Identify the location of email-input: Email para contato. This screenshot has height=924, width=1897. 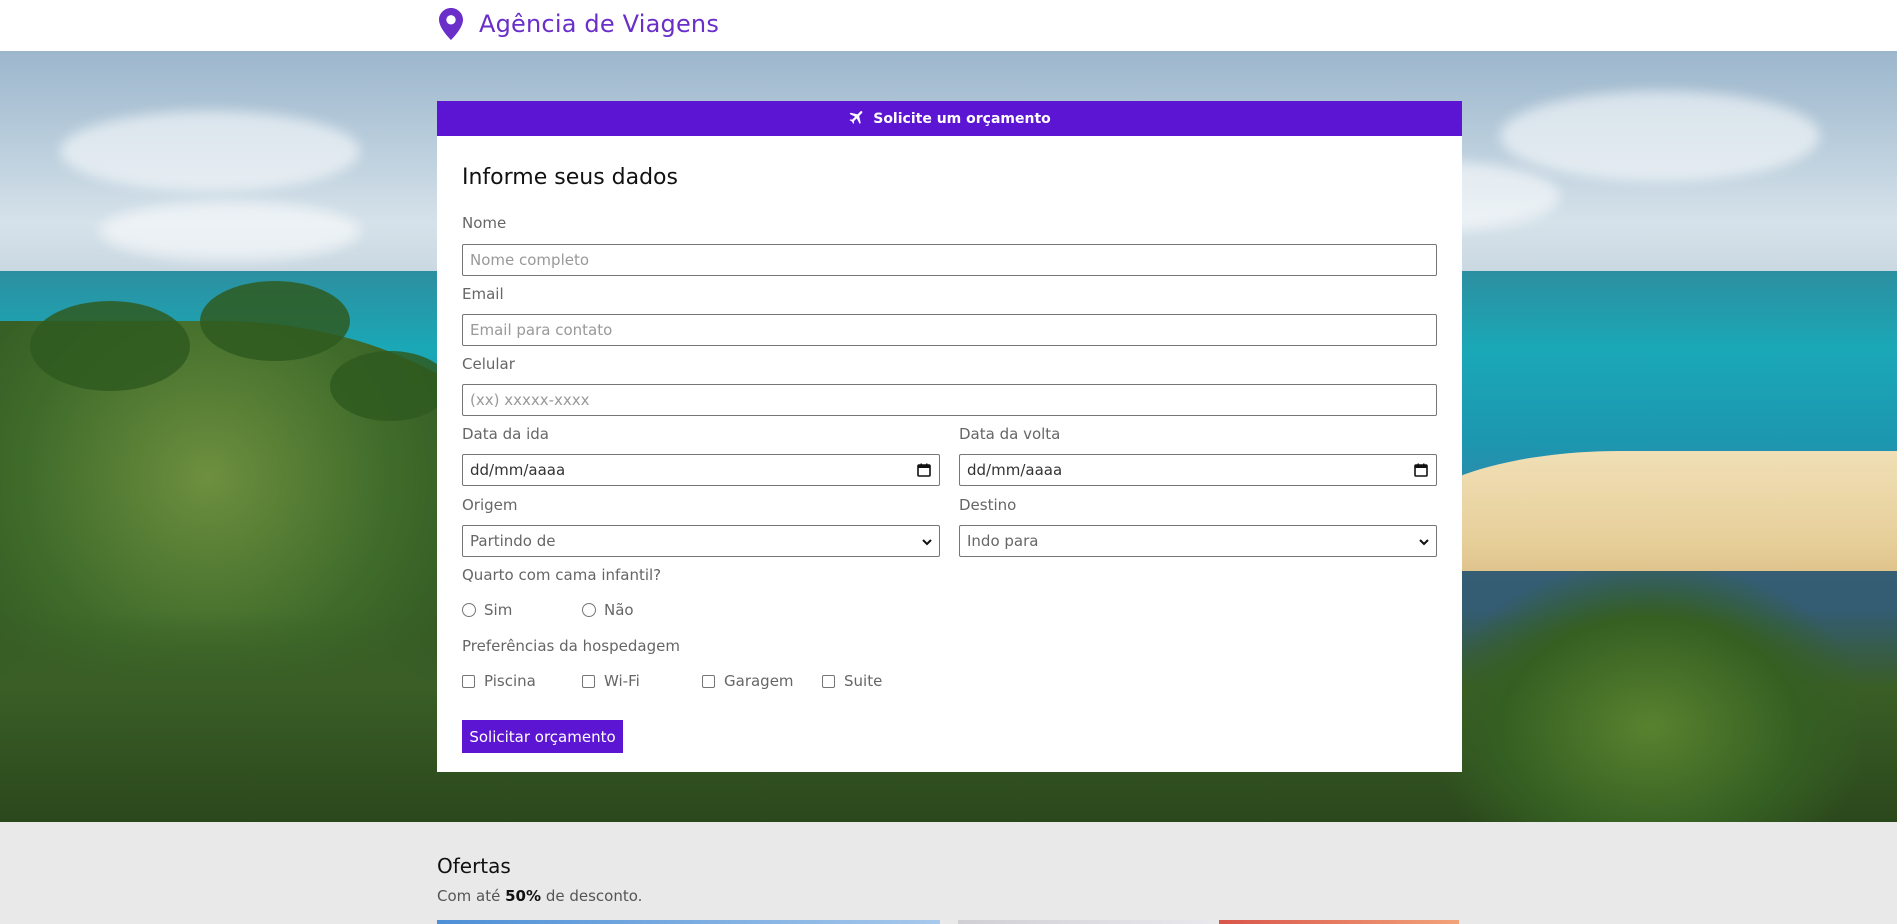
(949, 330).